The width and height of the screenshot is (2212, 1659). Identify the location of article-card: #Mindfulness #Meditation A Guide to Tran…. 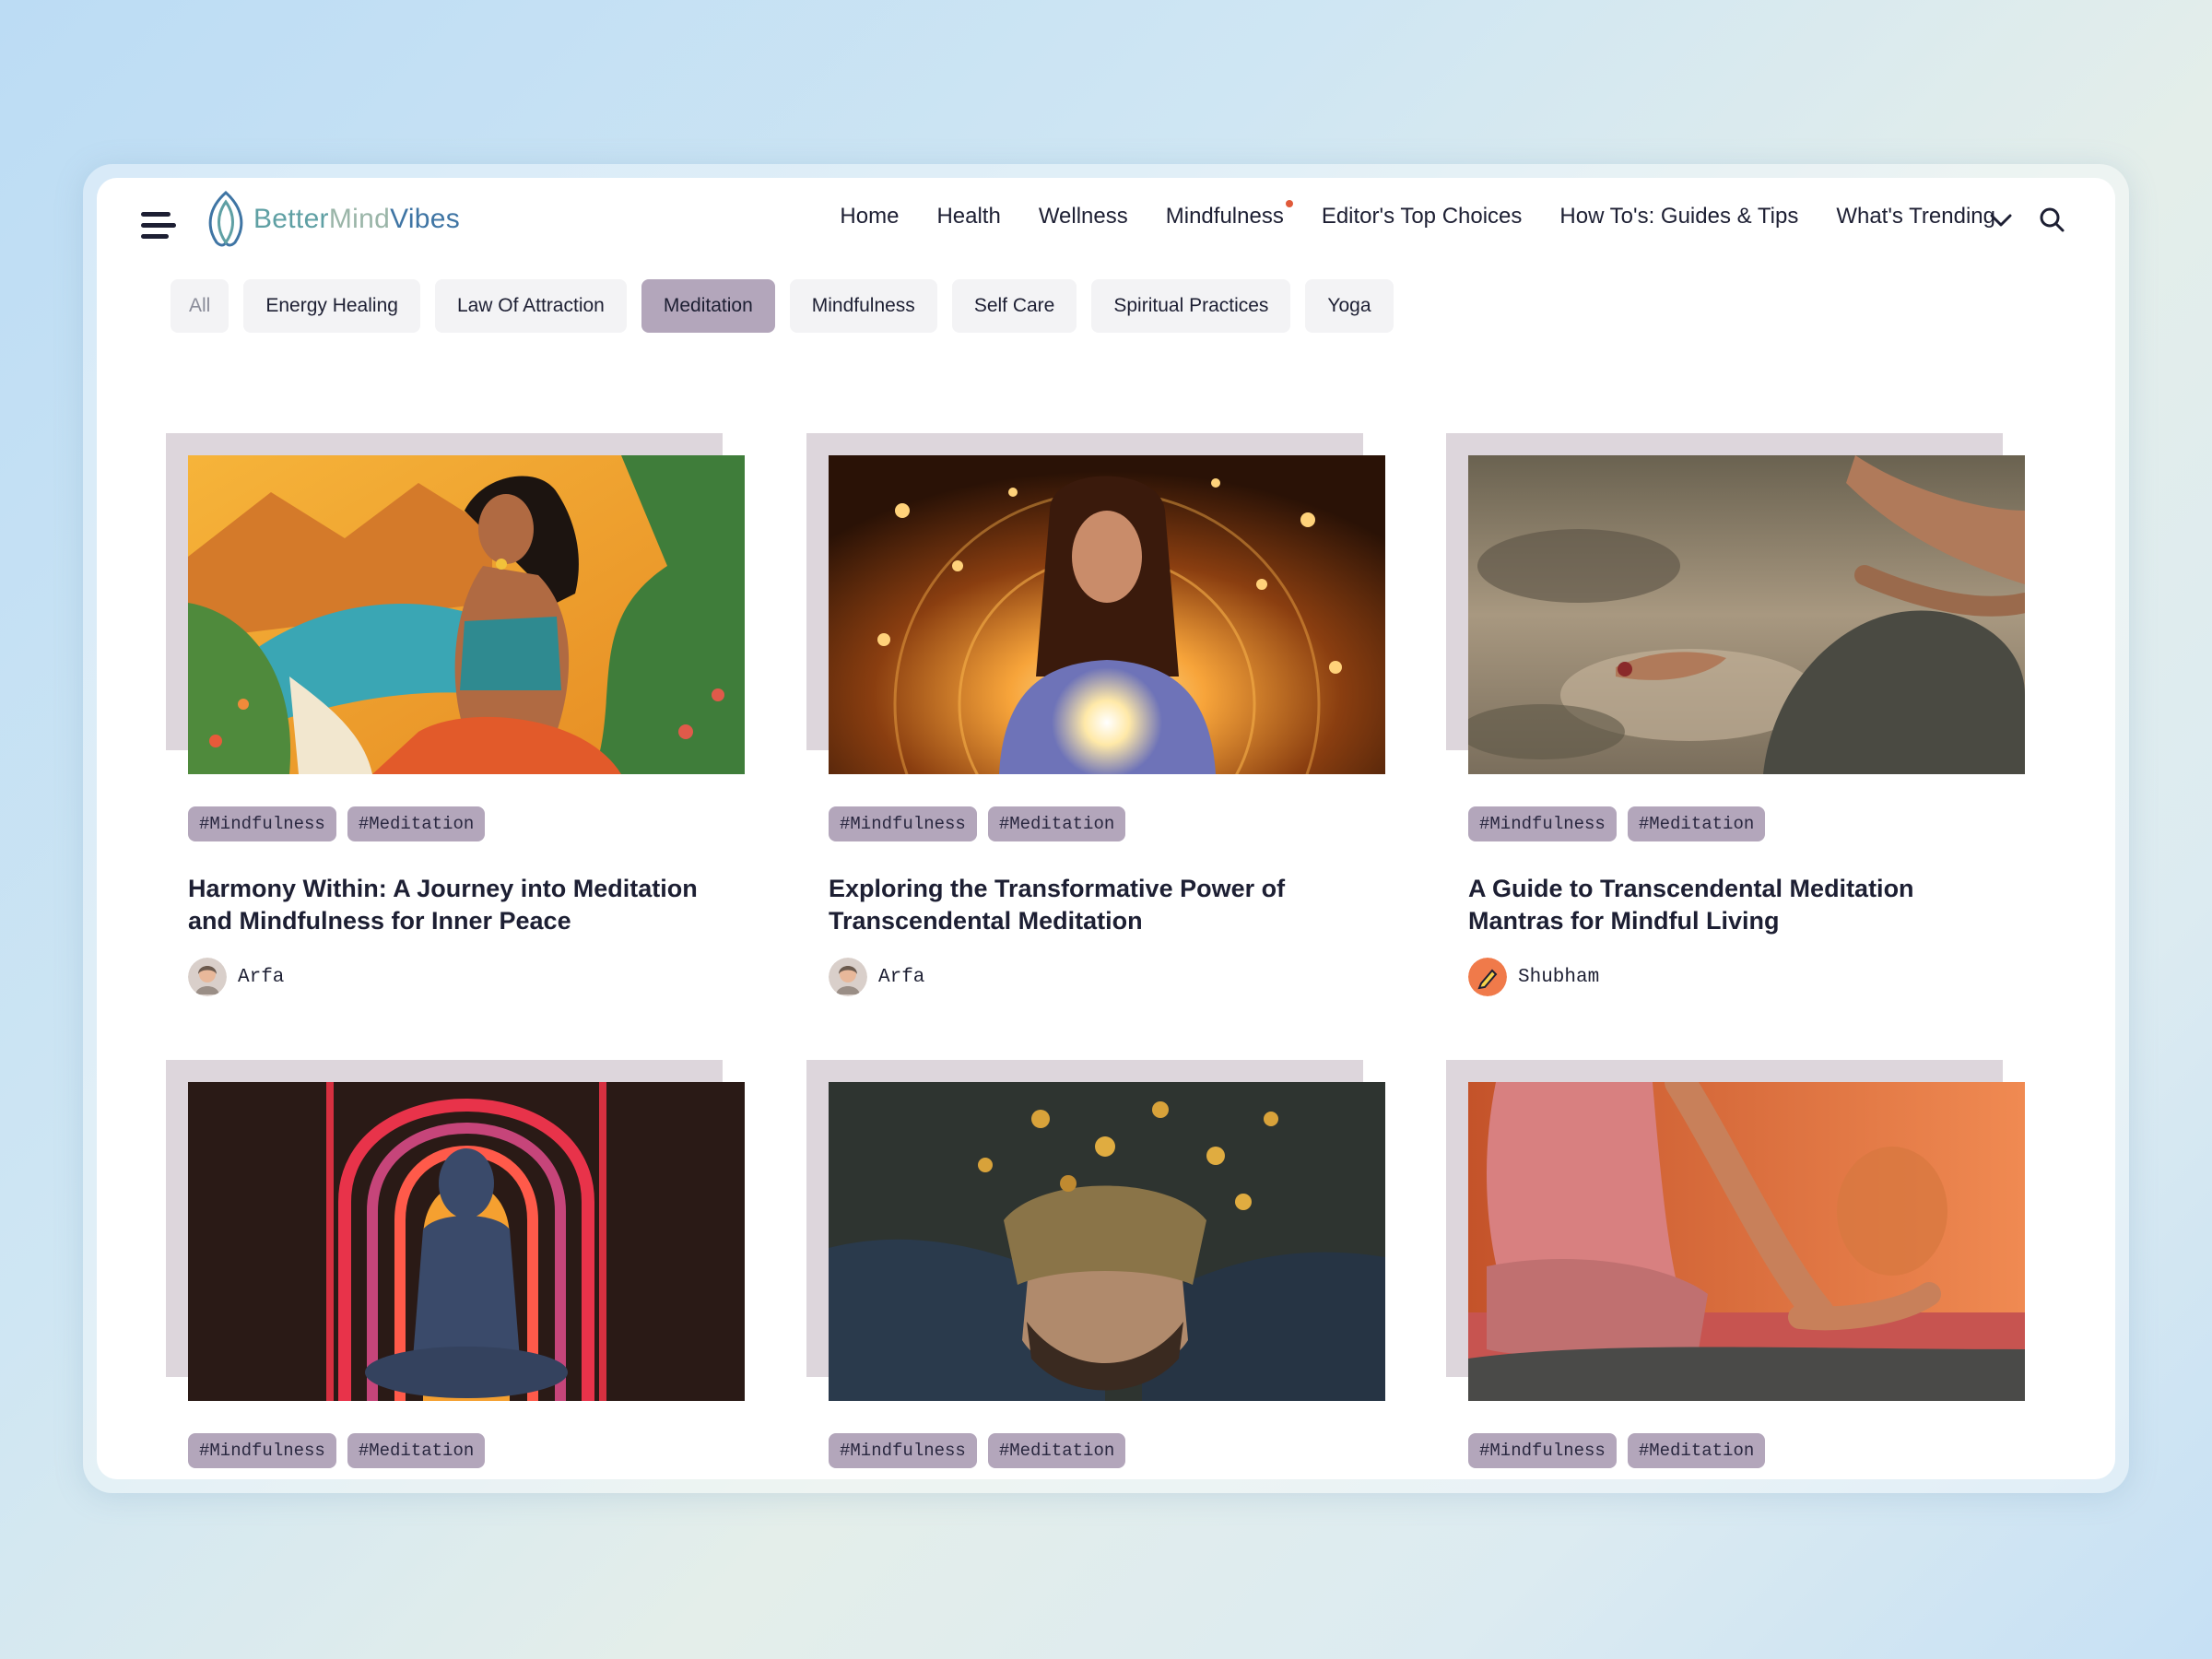
(1736, 714).